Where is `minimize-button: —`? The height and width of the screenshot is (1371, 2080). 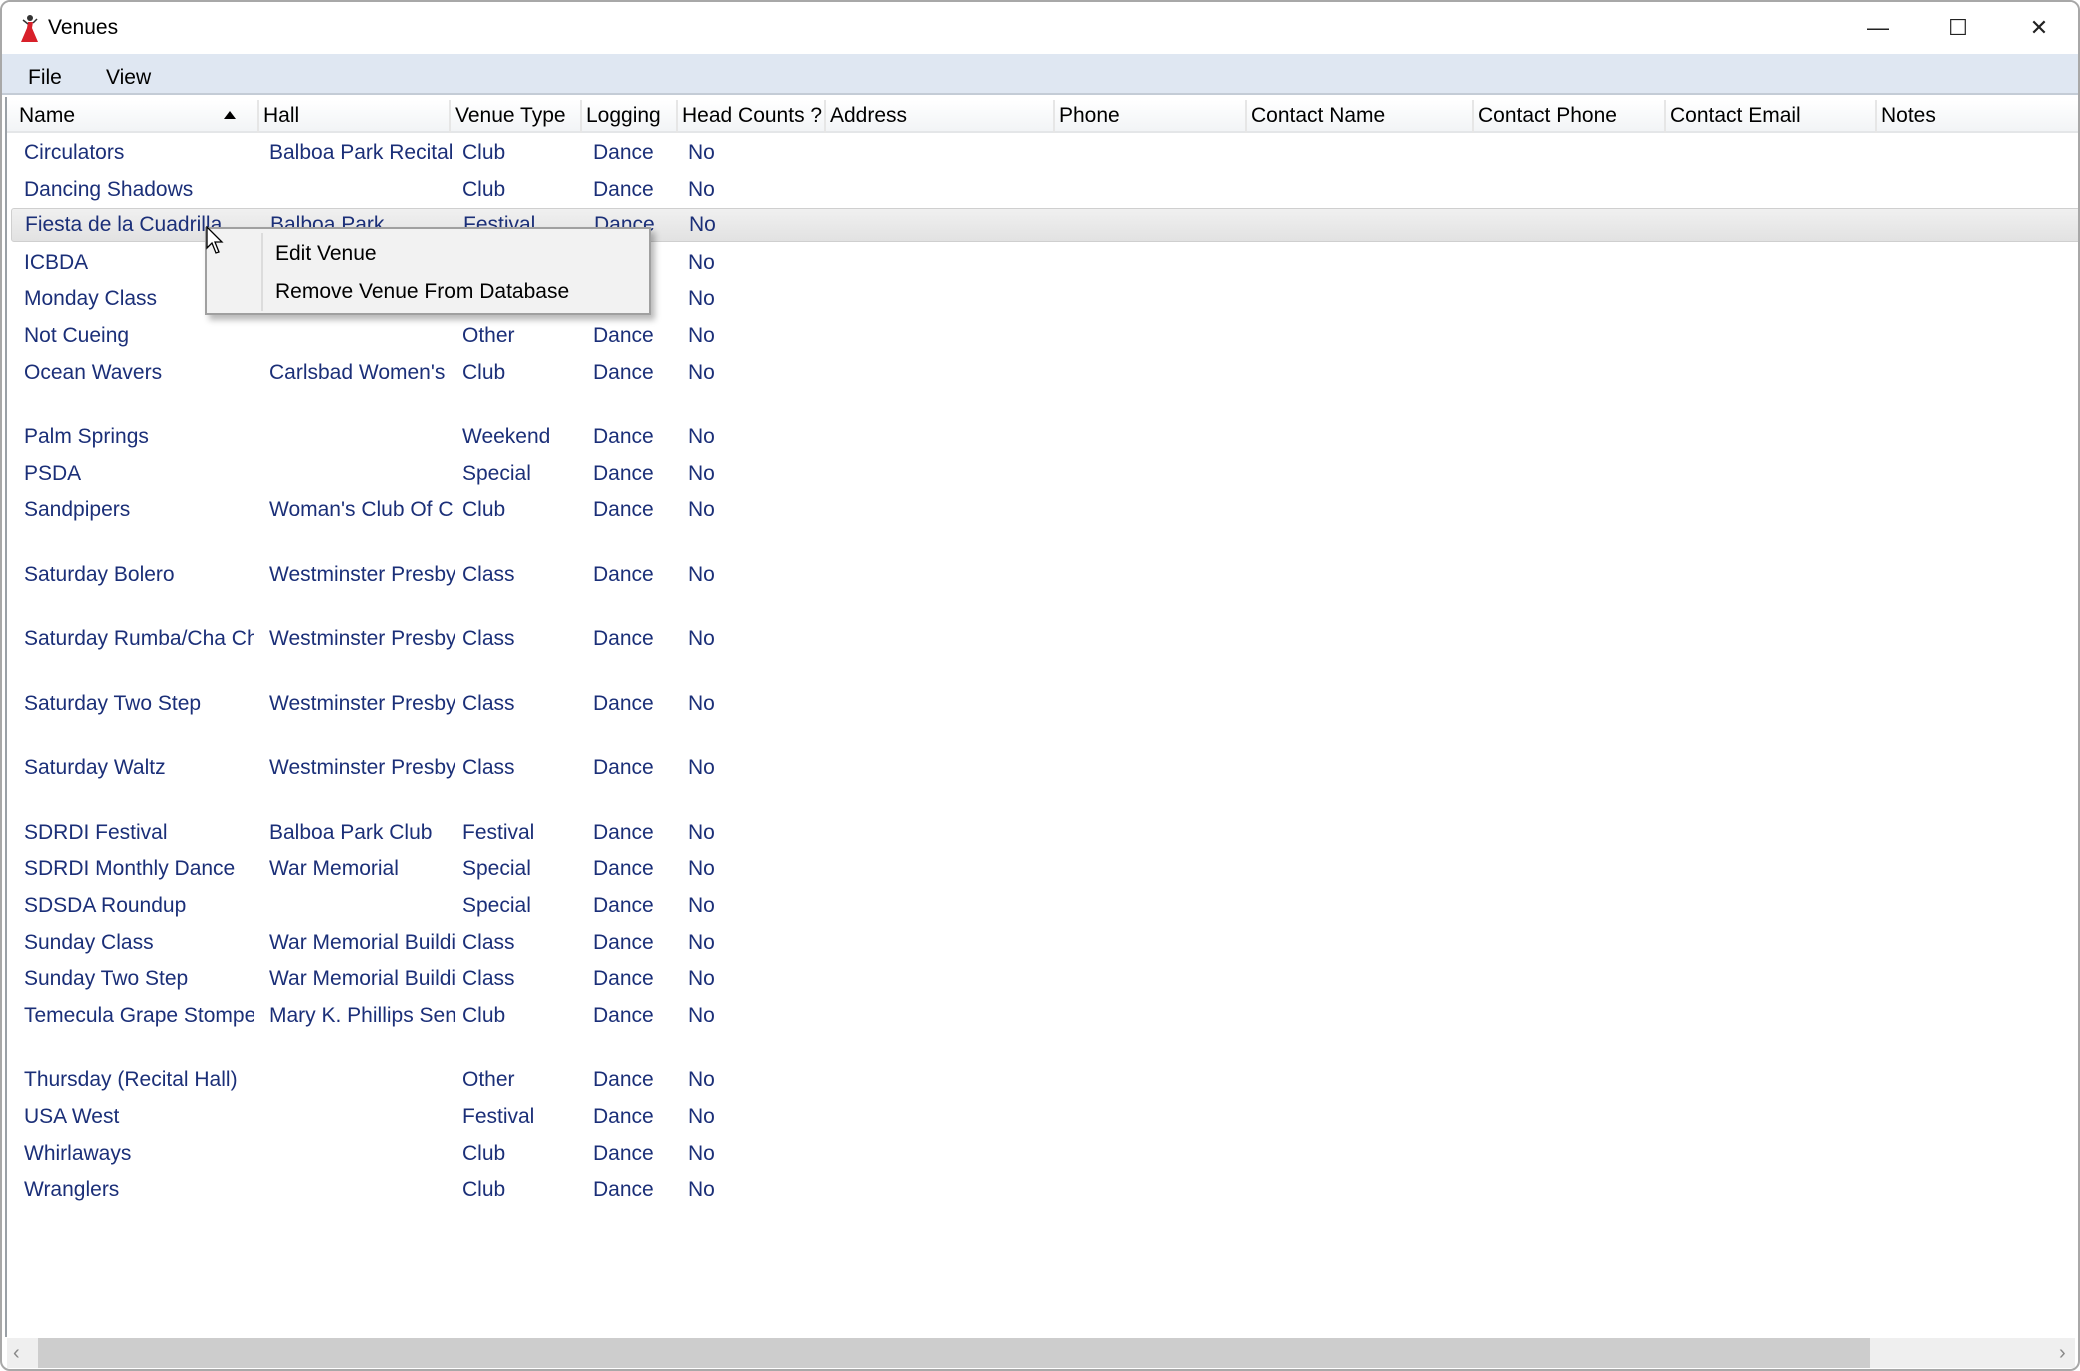
minimize-button: — is located at coordinates (1878, 28).